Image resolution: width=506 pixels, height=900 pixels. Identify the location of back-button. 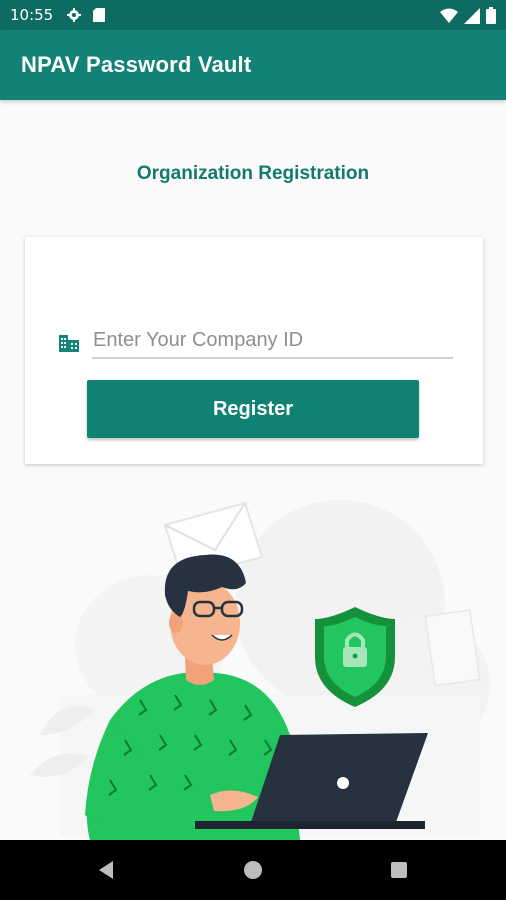
(106, 870).